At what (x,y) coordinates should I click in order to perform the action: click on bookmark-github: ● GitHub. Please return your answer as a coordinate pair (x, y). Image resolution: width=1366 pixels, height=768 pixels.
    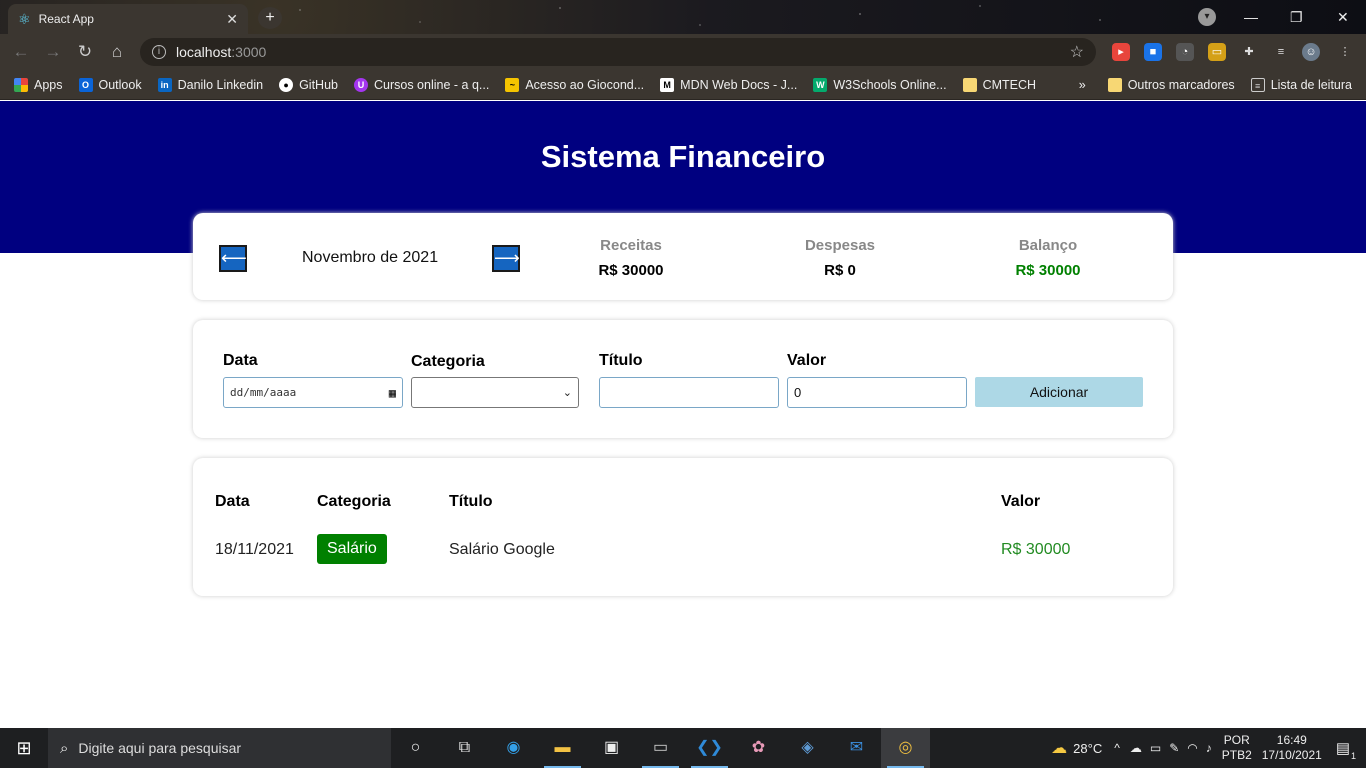
    Looking at the image, I should click on (308, 84).